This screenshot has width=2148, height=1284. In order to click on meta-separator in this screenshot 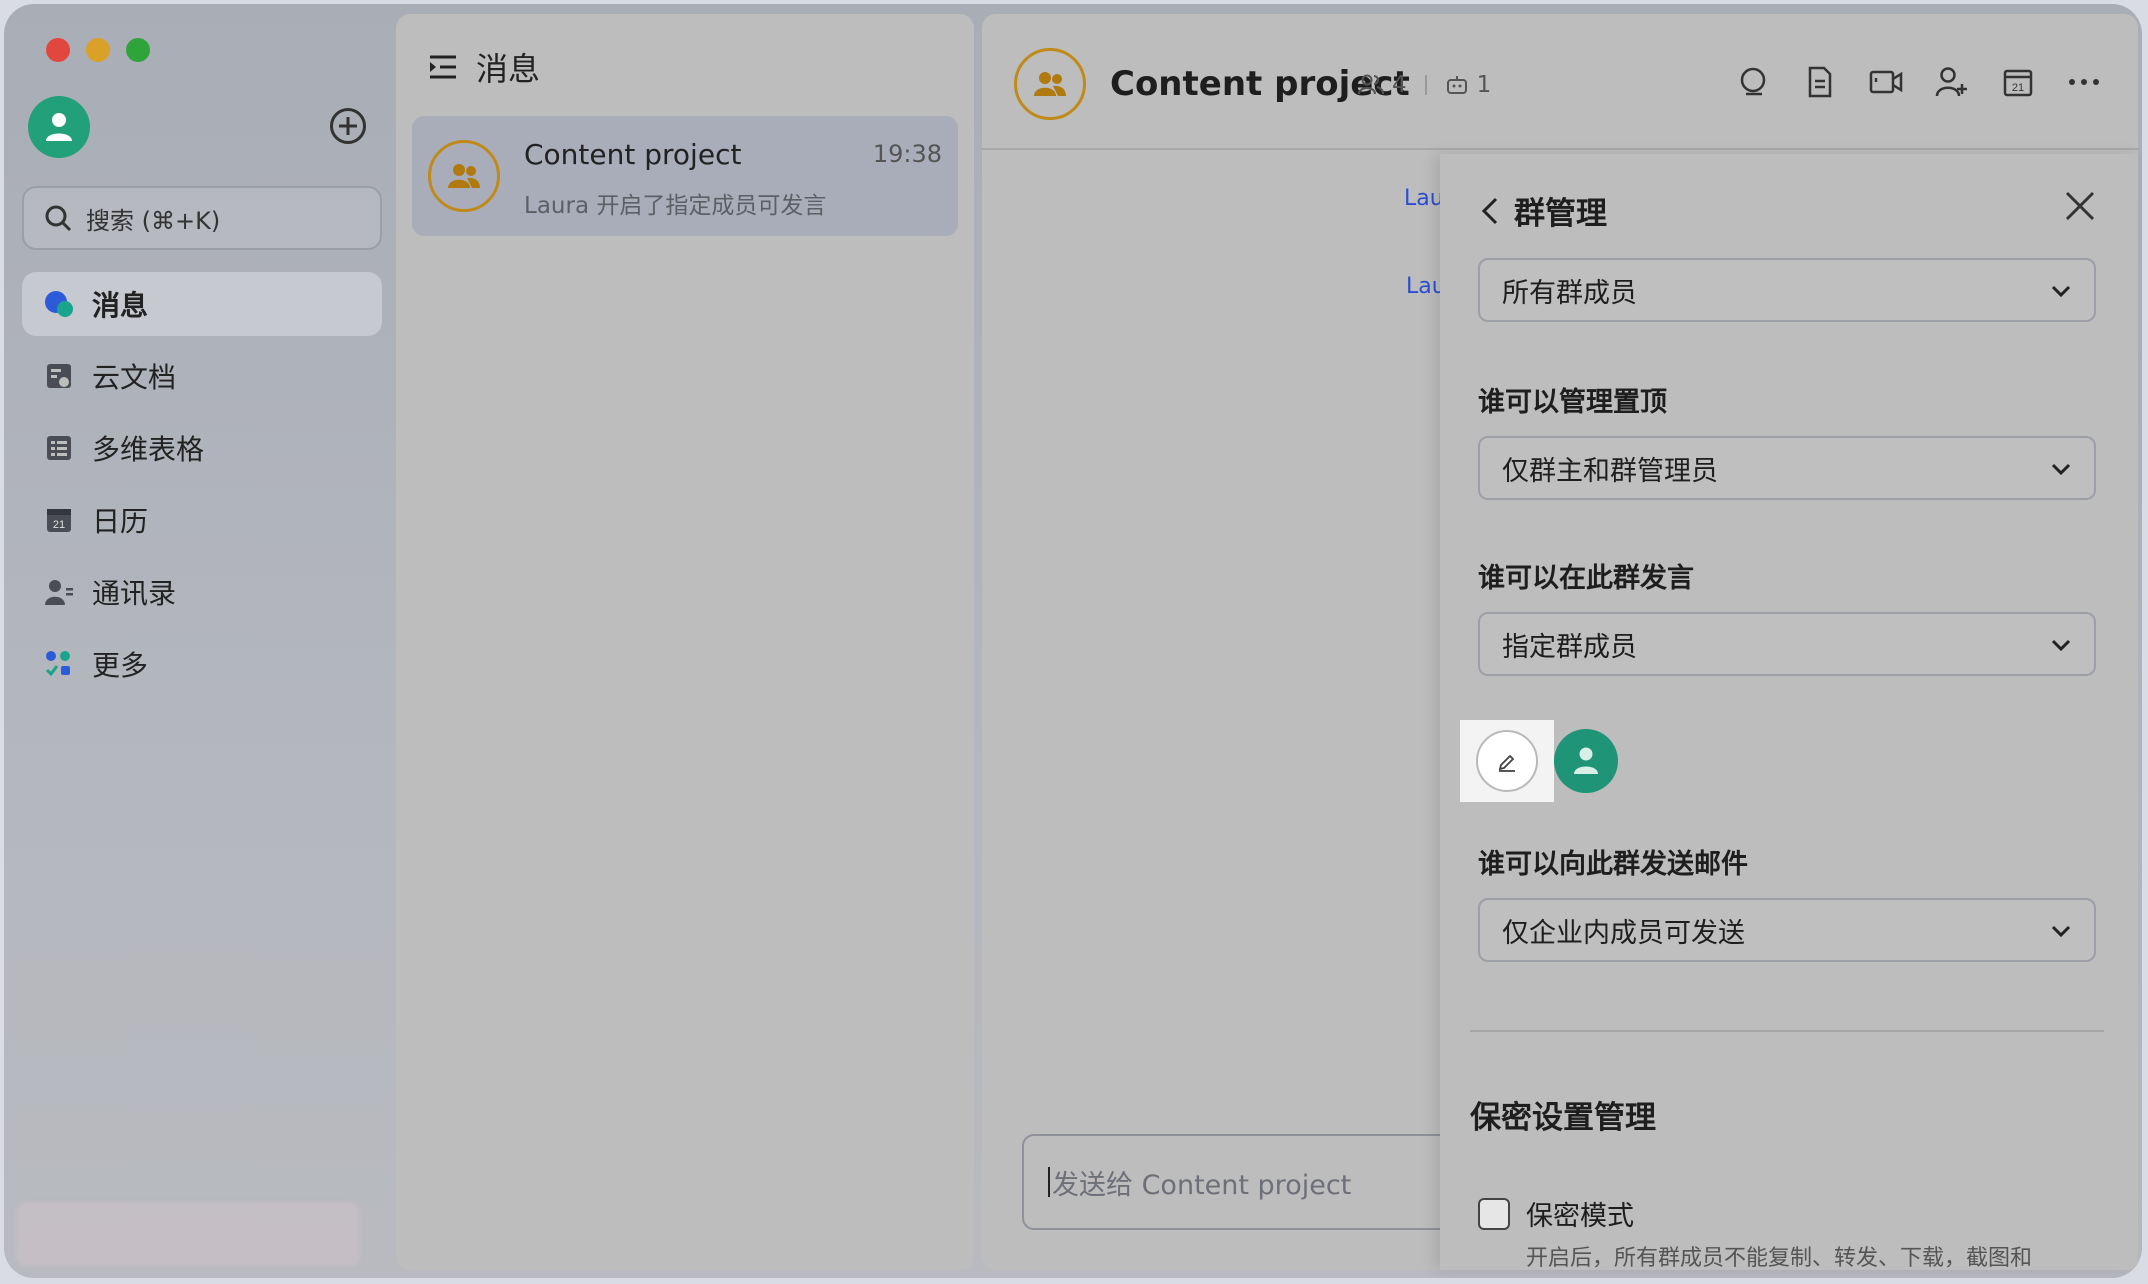, I will do `click(1425, 85)`.